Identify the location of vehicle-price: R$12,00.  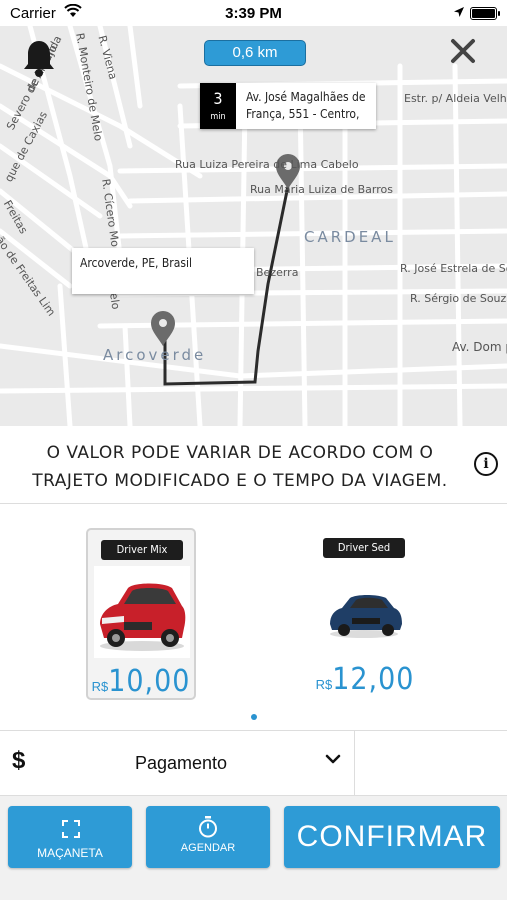
(365, 679).